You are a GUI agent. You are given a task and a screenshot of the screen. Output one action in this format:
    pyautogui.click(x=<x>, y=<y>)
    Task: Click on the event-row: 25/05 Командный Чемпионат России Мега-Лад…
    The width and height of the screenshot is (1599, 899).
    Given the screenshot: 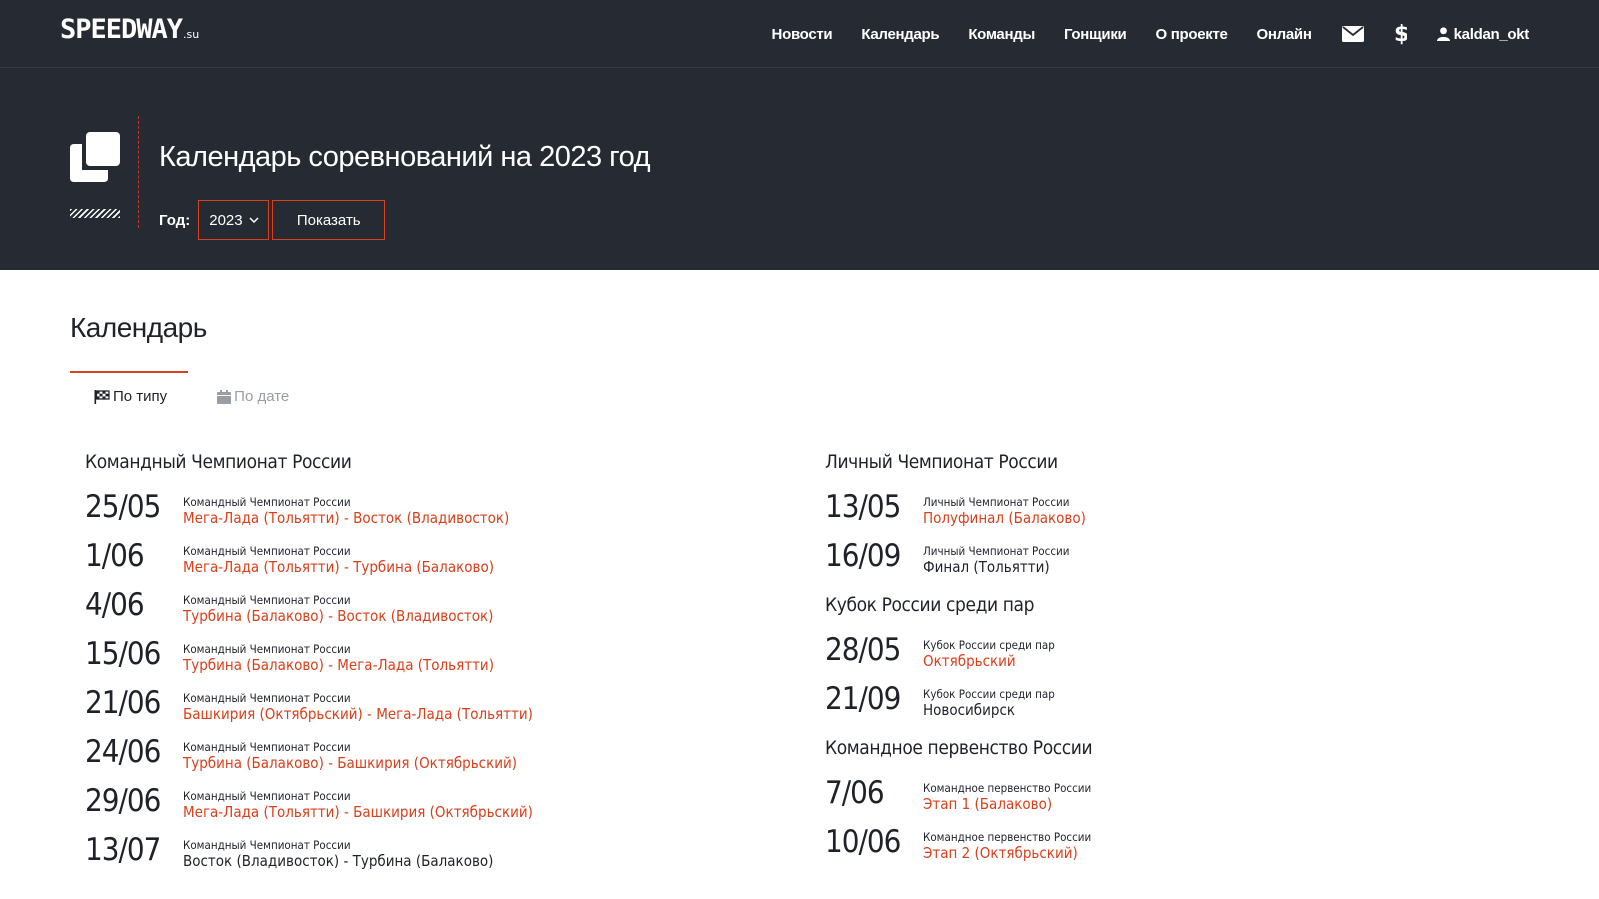 What is the action you would take?
    pyautogui.click(x=365, y=517)
    